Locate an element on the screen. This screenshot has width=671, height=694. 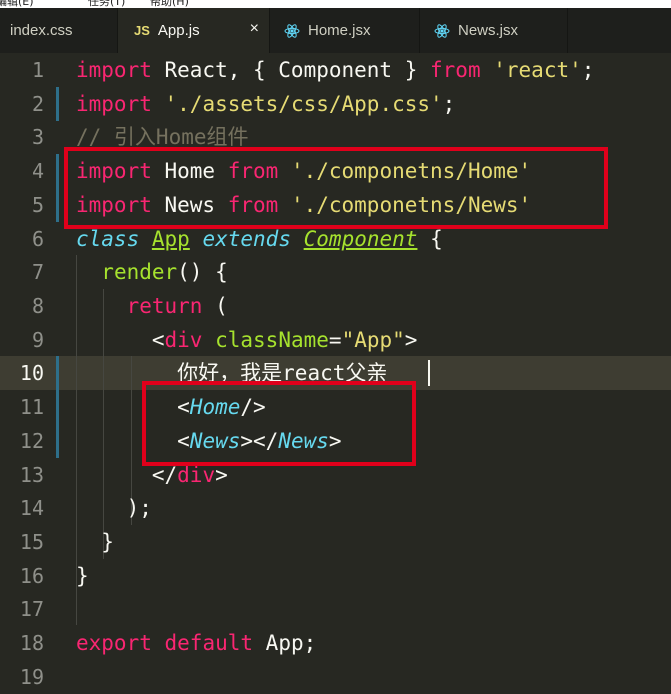
keyword: return is located at coordinates (164, 306).